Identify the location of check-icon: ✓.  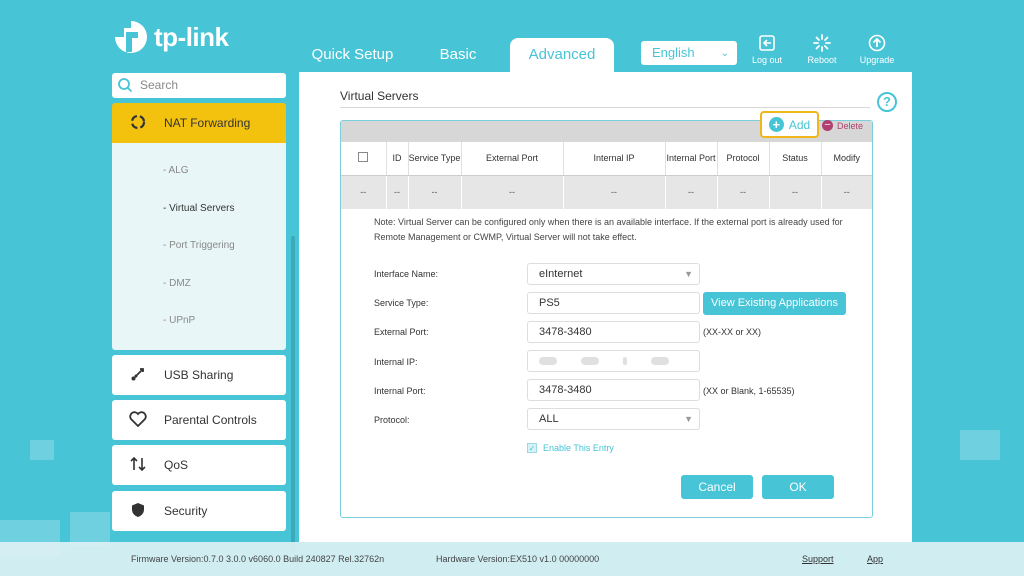
(532, 448).